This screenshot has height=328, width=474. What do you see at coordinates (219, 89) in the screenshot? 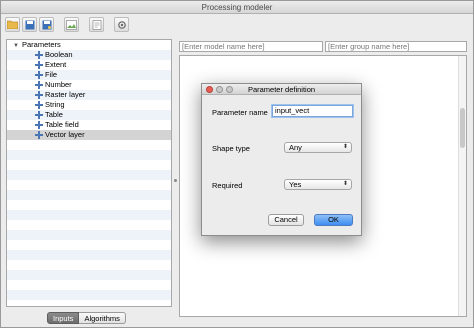
I see `minimize-icon` at bounding box center [219, 89].